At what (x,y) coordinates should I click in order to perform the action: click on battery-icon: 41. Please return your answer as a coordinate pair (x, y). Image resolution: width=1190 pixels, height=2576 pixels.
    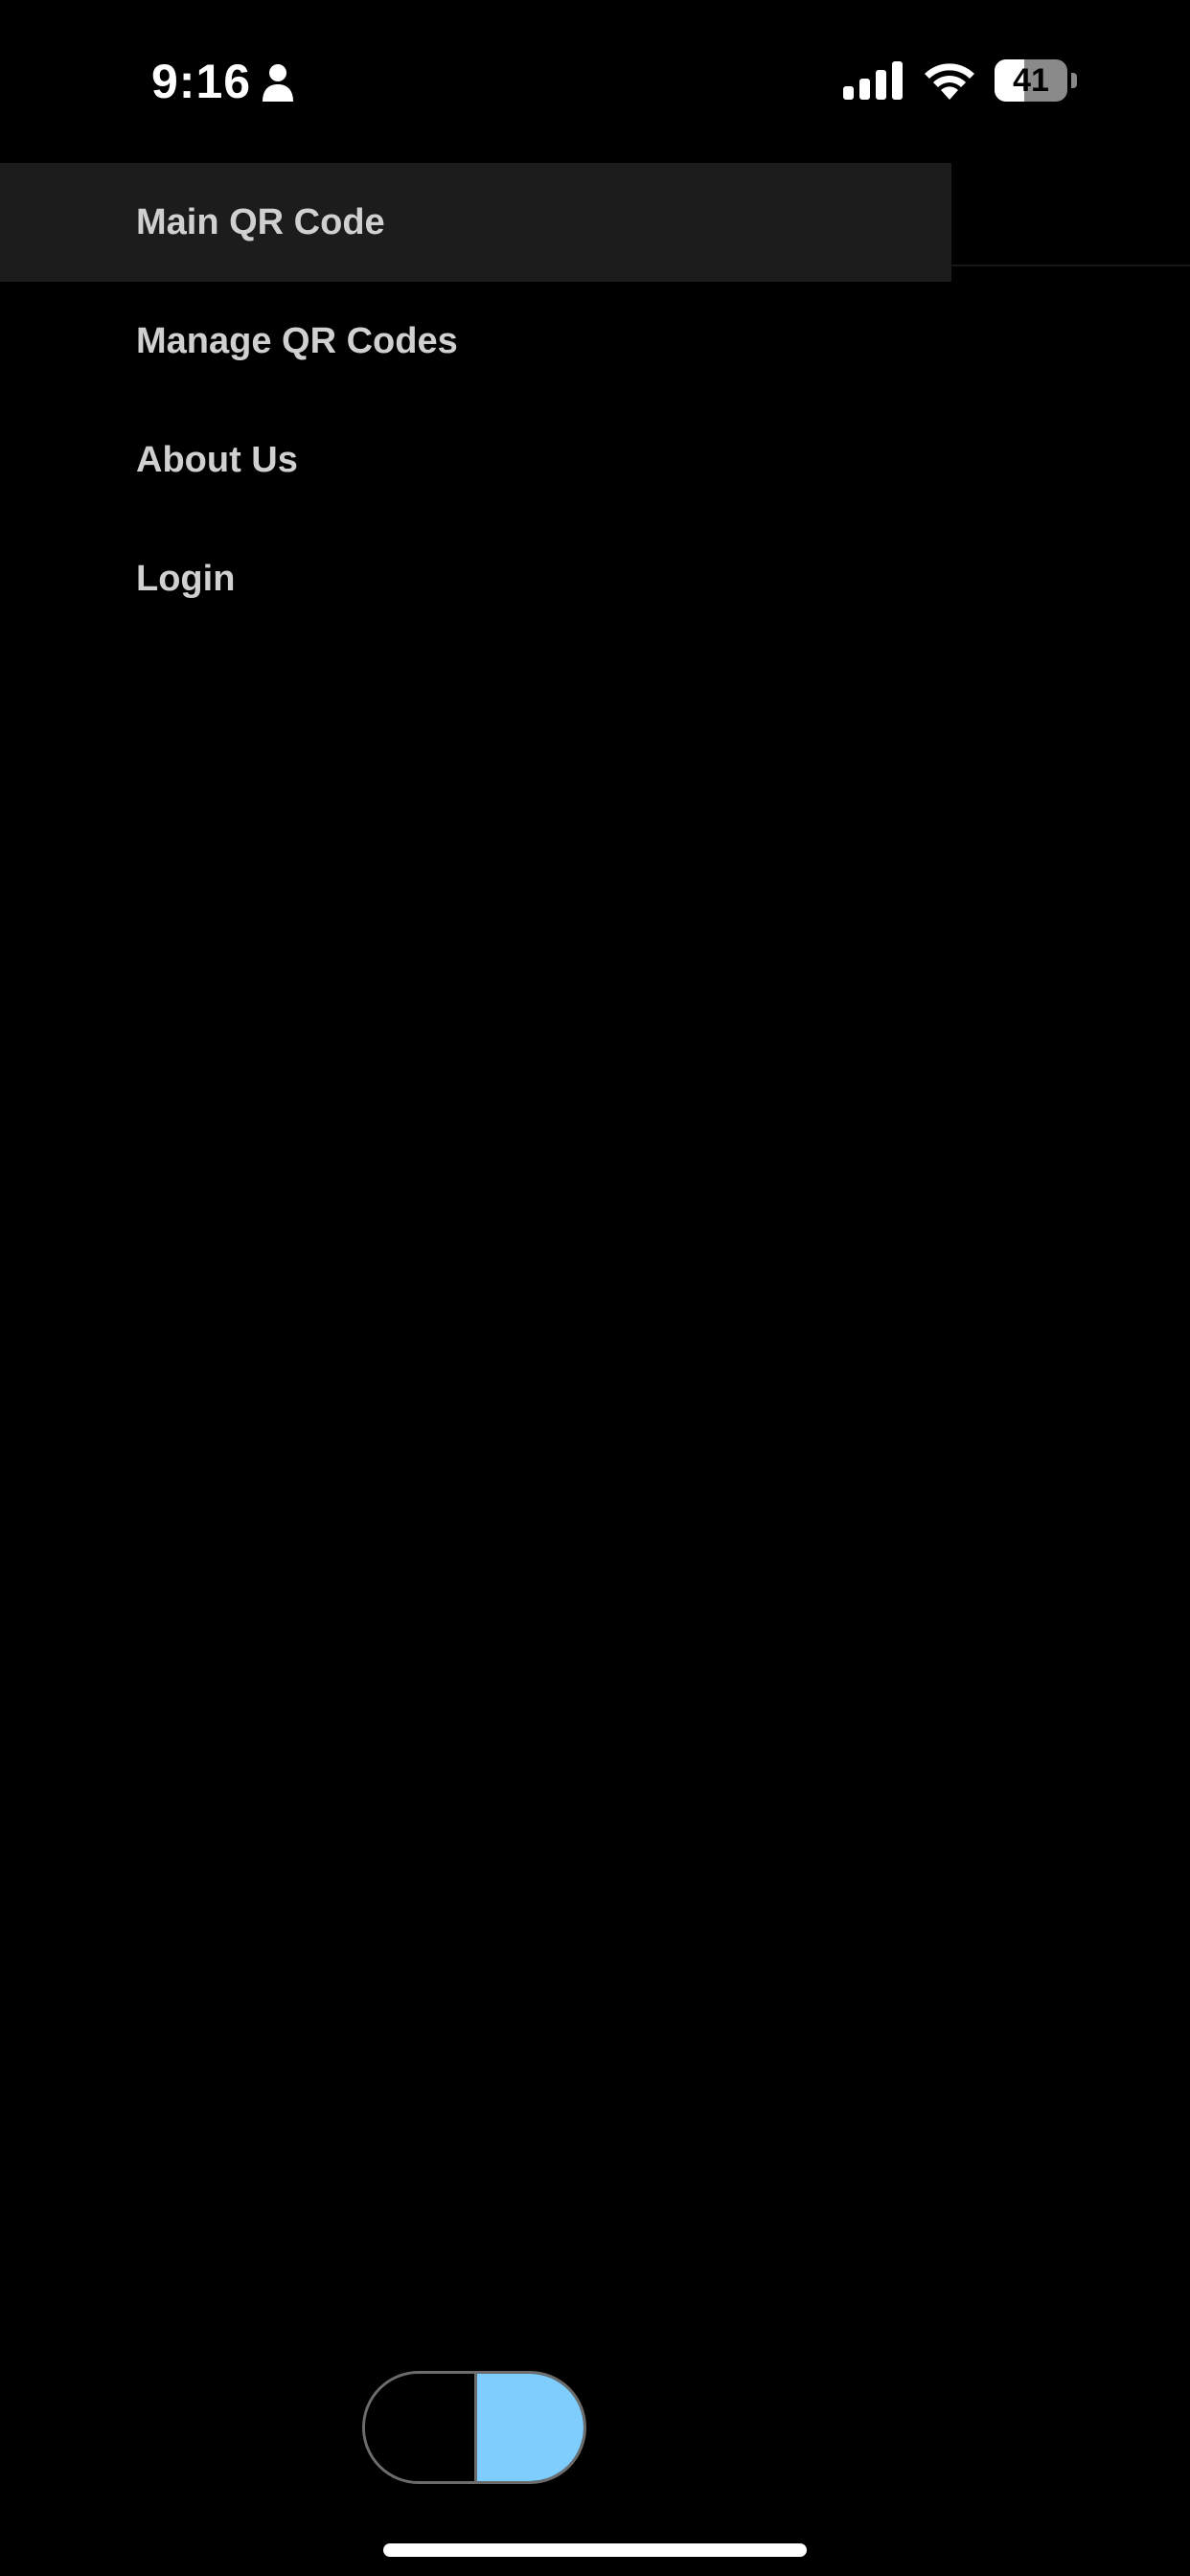
    Looking at the image, I should click on (1036, 80).